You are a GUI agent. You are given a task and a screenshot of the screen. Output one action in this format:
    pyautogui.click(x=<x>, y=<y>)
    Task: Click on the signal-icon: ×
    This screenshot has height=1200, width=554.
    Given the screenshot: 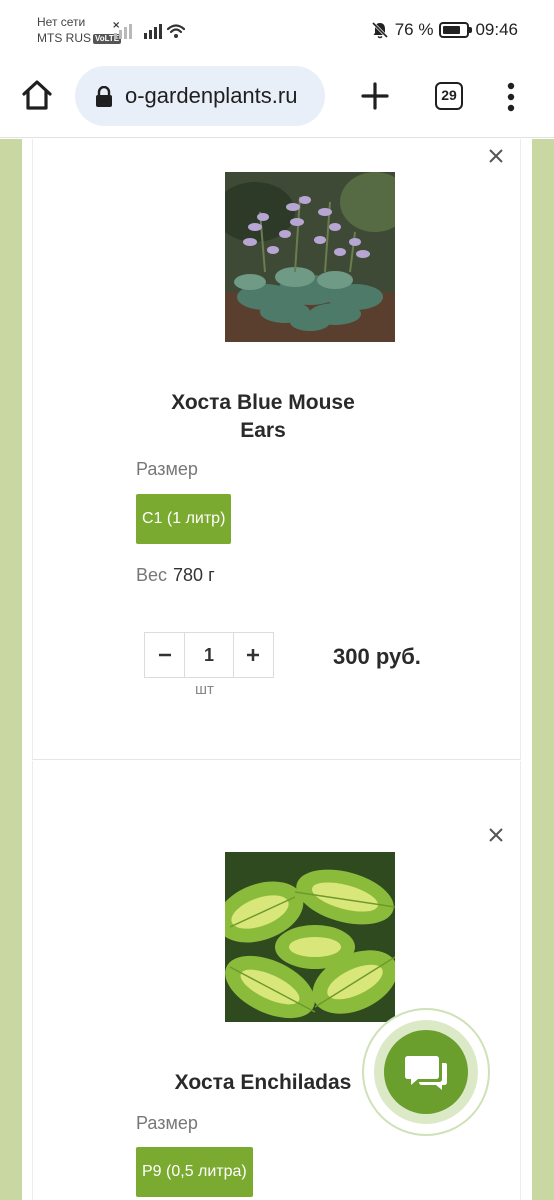 What is the action you would take?
    pyautogui.click(x=149, y=29)
    